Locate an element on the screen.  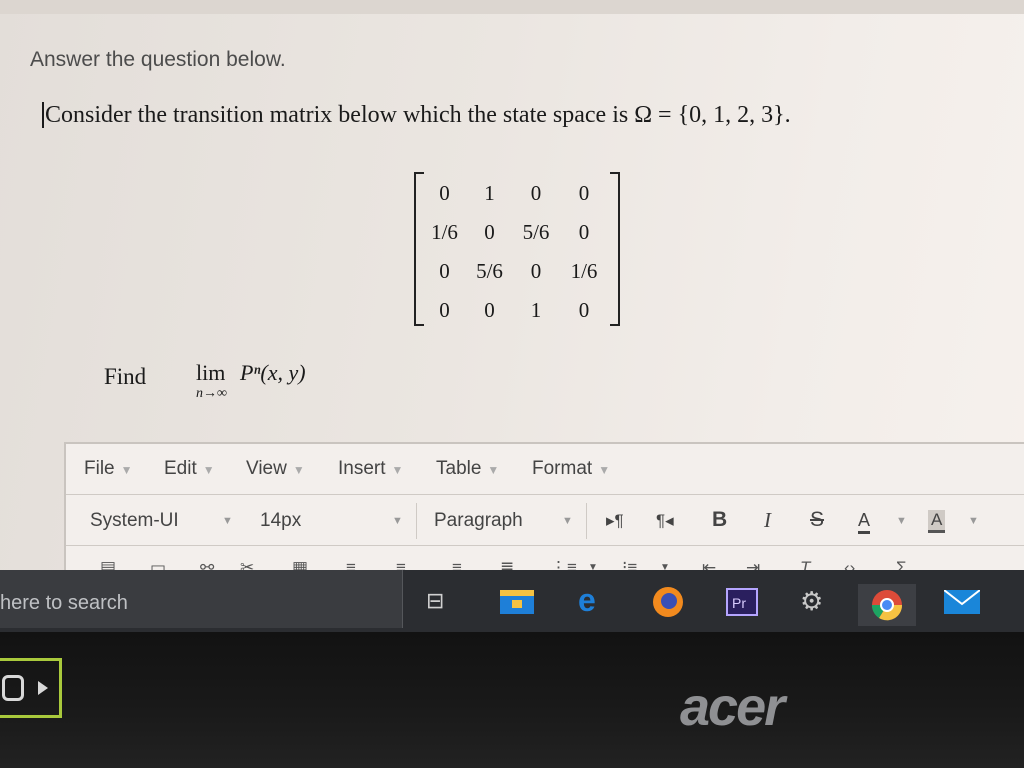
matrix-row: 0 0 1 0 is located at coordinates (515, 310).